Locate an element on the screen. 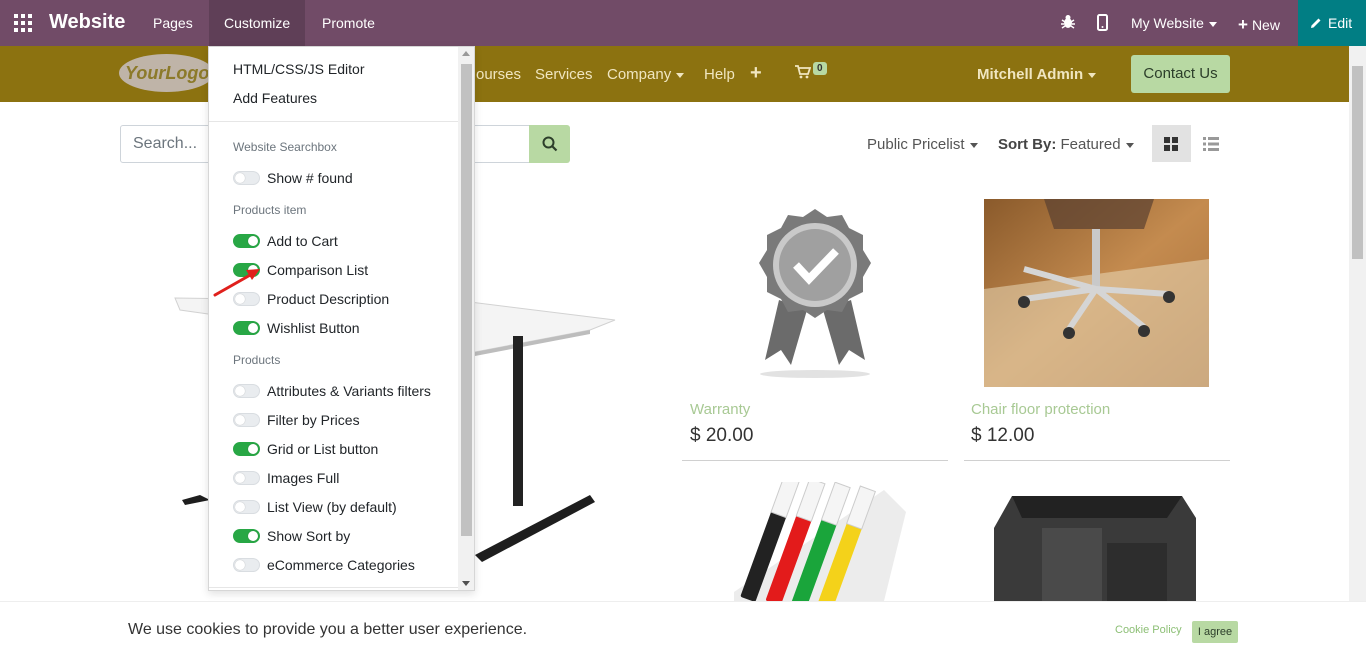 This screenshot has height=657, width=1366. list-icon is located at coordinates (1211, 144).